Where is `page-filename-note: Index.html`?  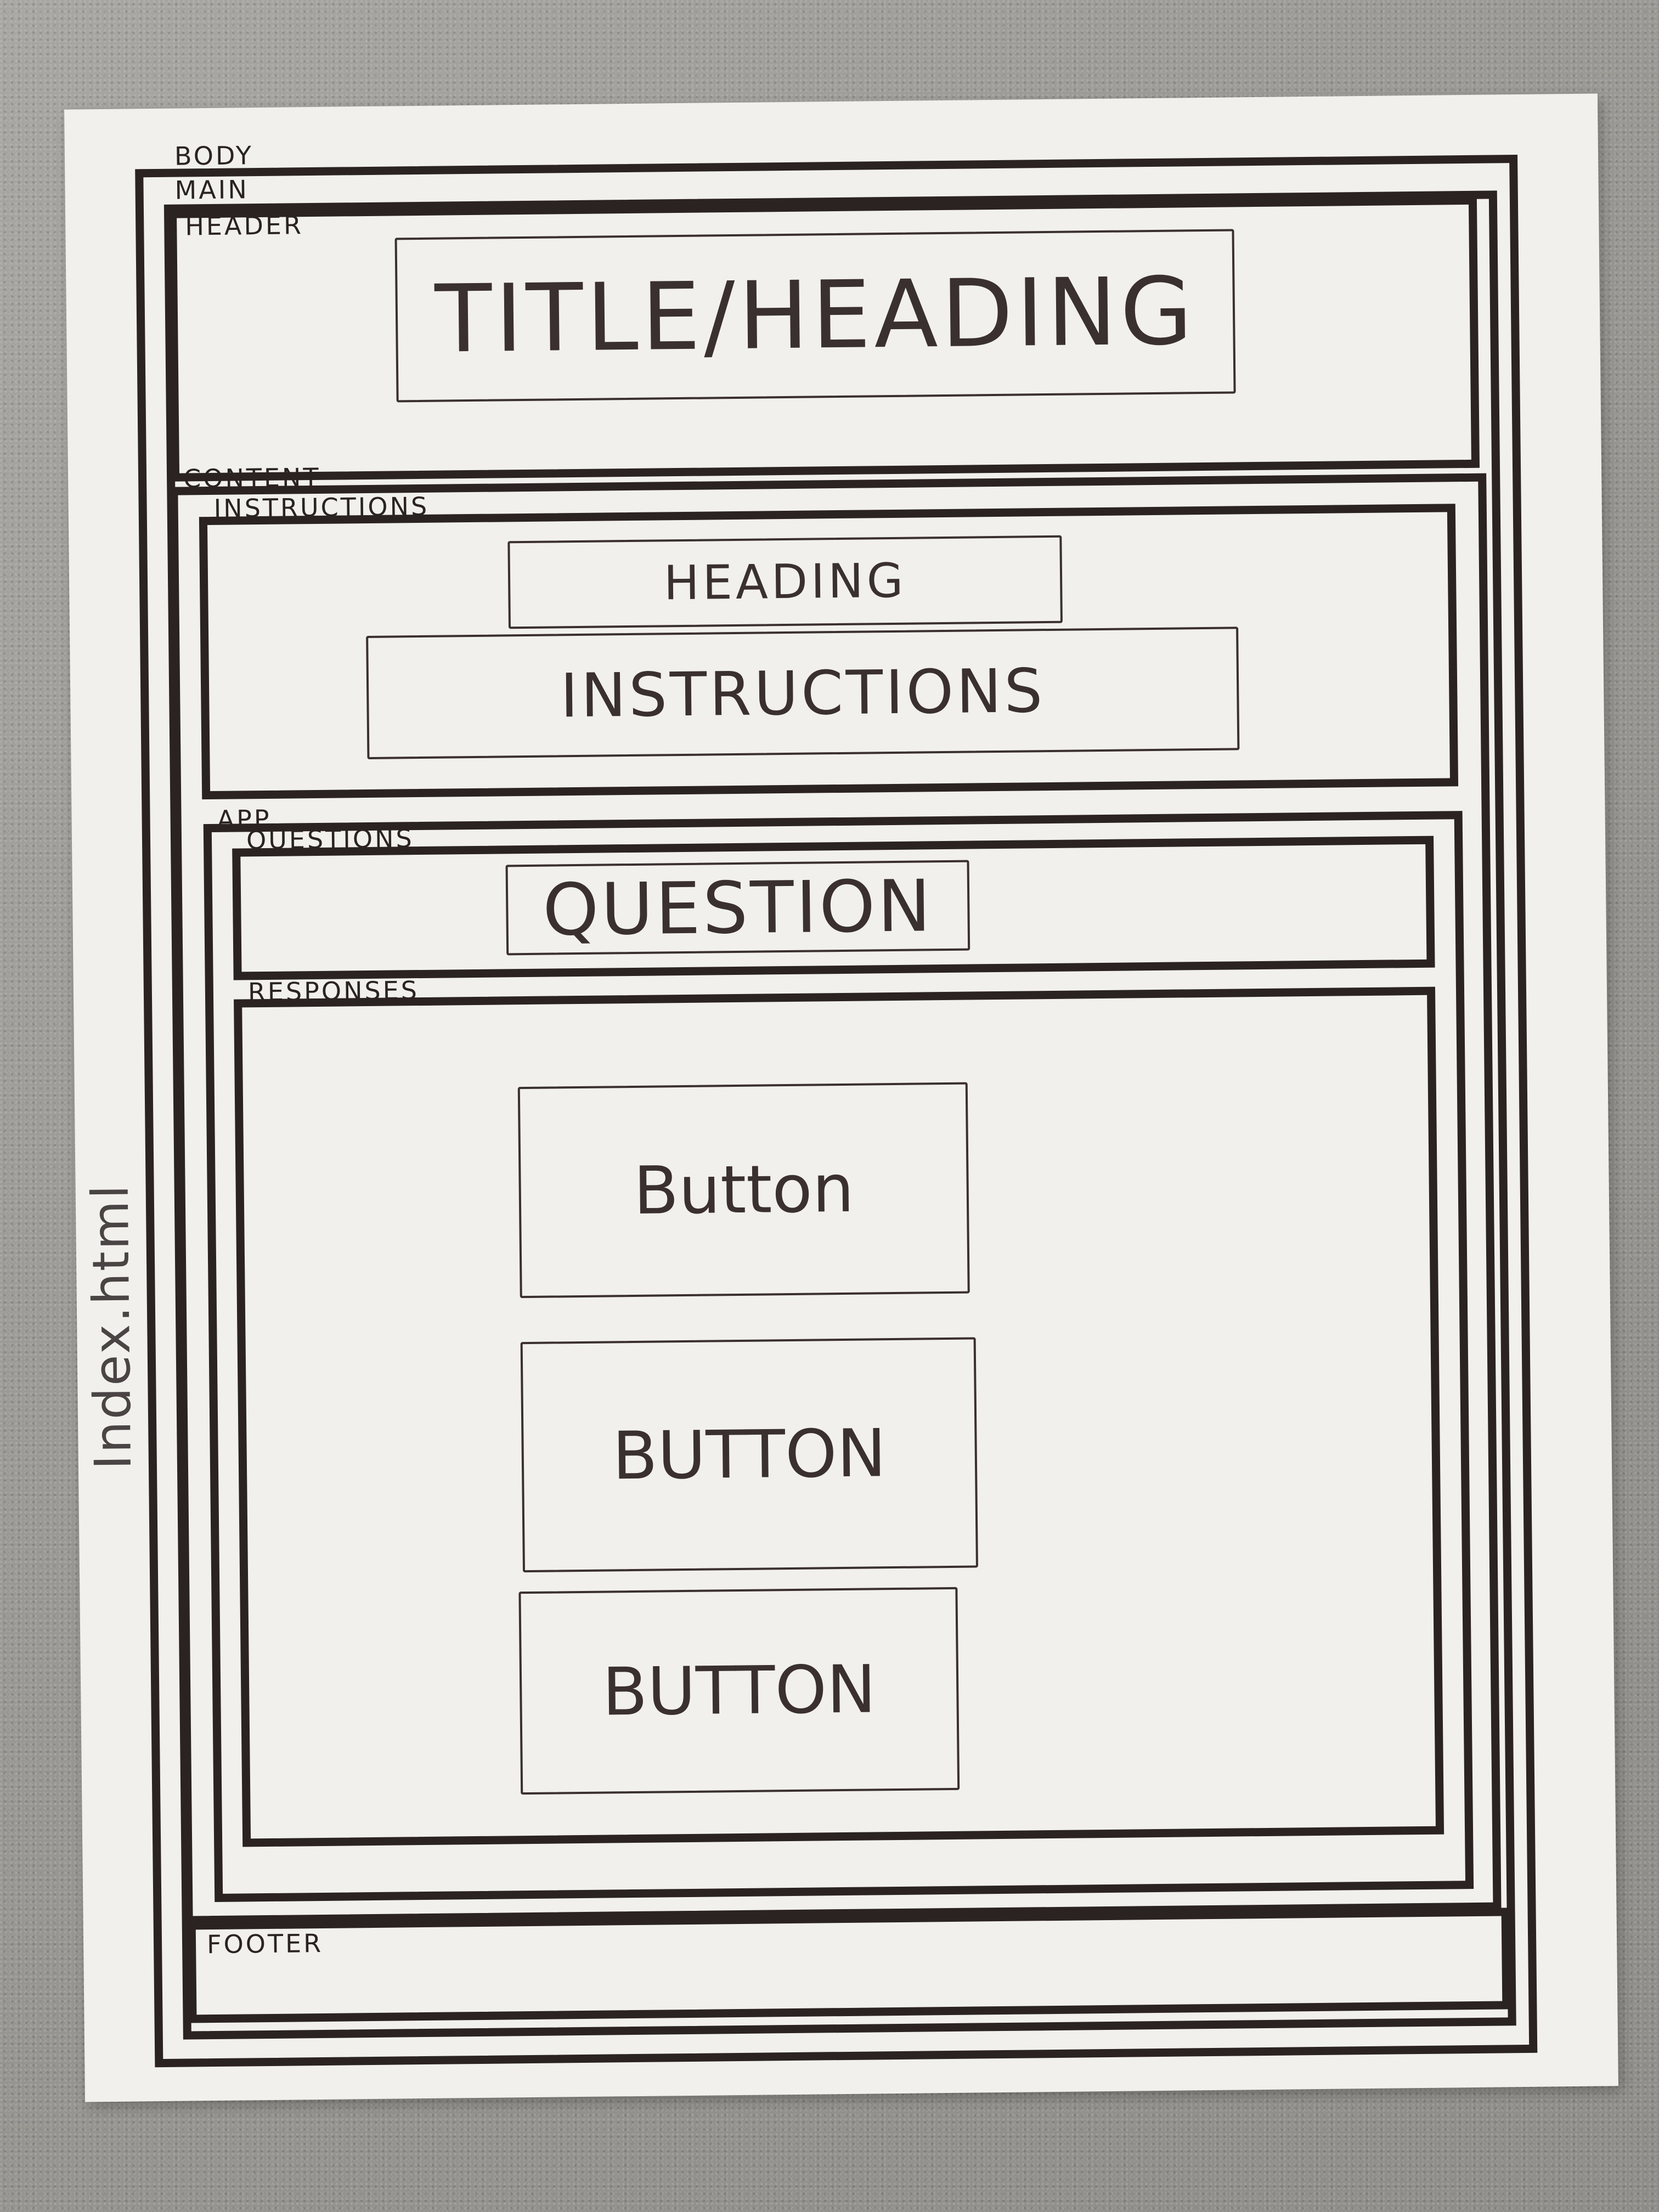
page-filename-note: Index.html is located at coordinates (112, 1327).